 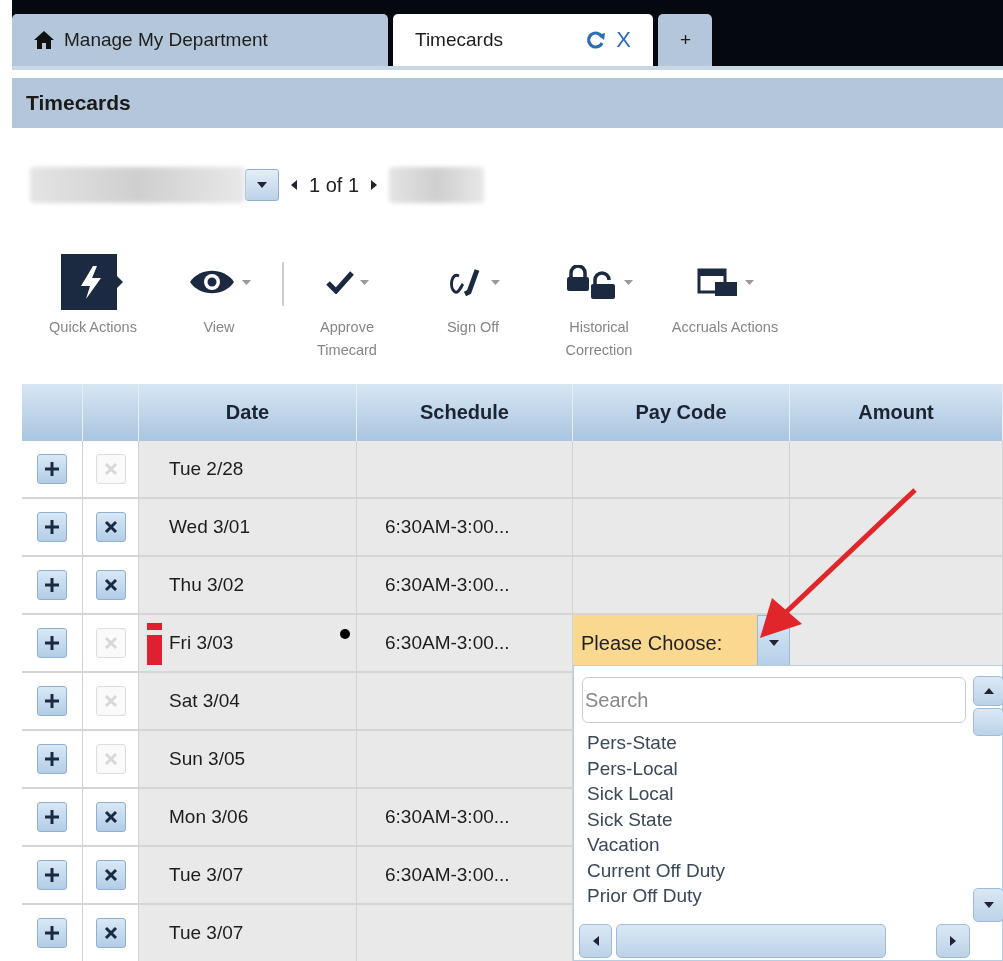 I want to click on tab: Timecards X, so click(x=523, y=40).